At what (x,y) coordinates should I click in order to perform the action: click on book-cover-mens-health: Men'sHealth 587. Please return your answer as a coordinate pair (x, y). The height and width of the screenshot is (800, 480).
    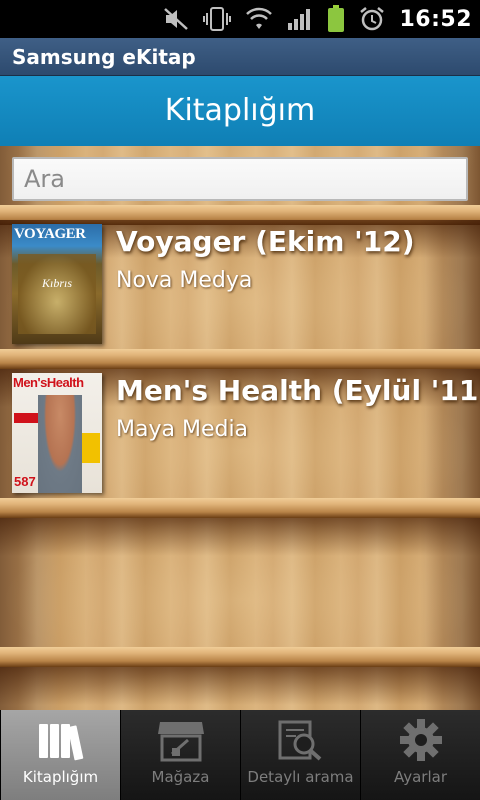
    Looking at the image, I should click on (57, 433).